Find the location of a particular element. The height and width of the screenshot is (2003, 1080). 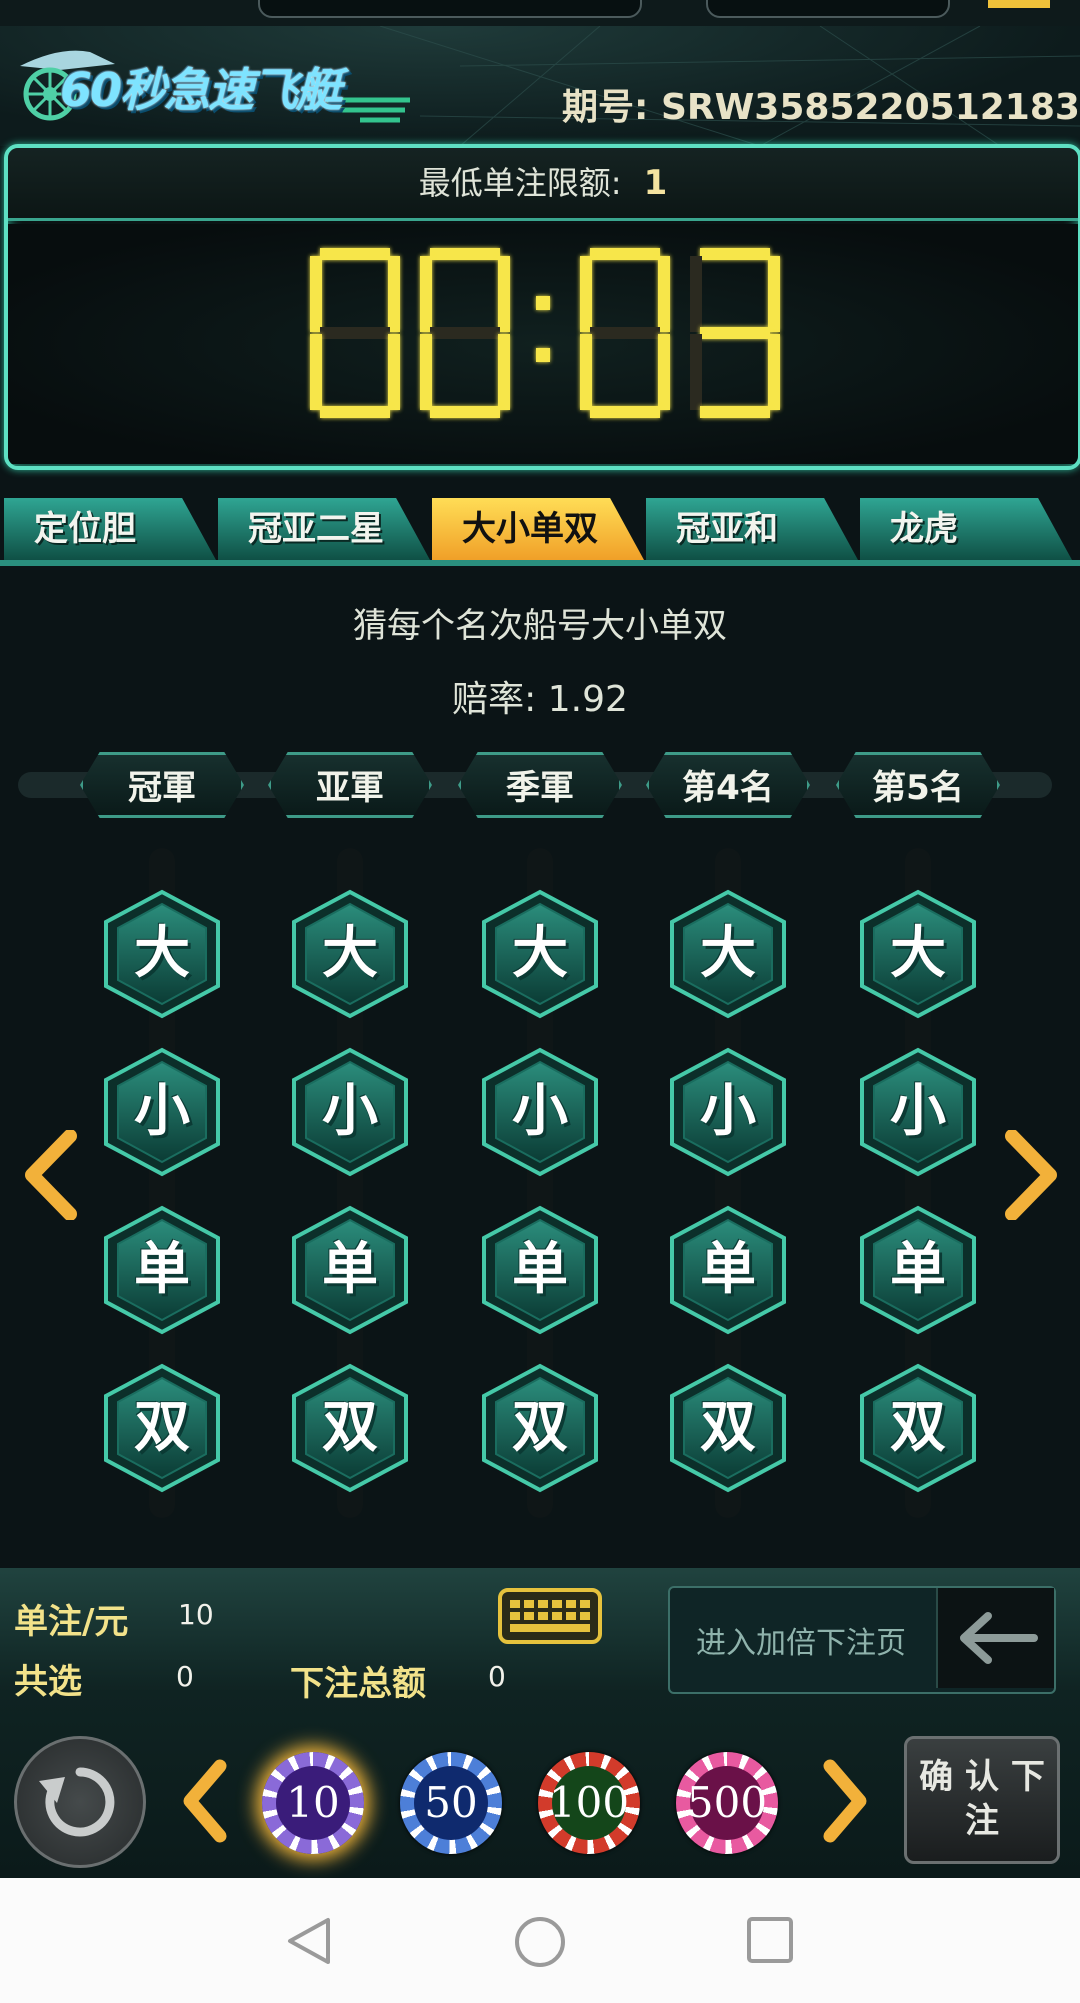

selected-count-label: 共选 is located at coordinates (48, 1682).